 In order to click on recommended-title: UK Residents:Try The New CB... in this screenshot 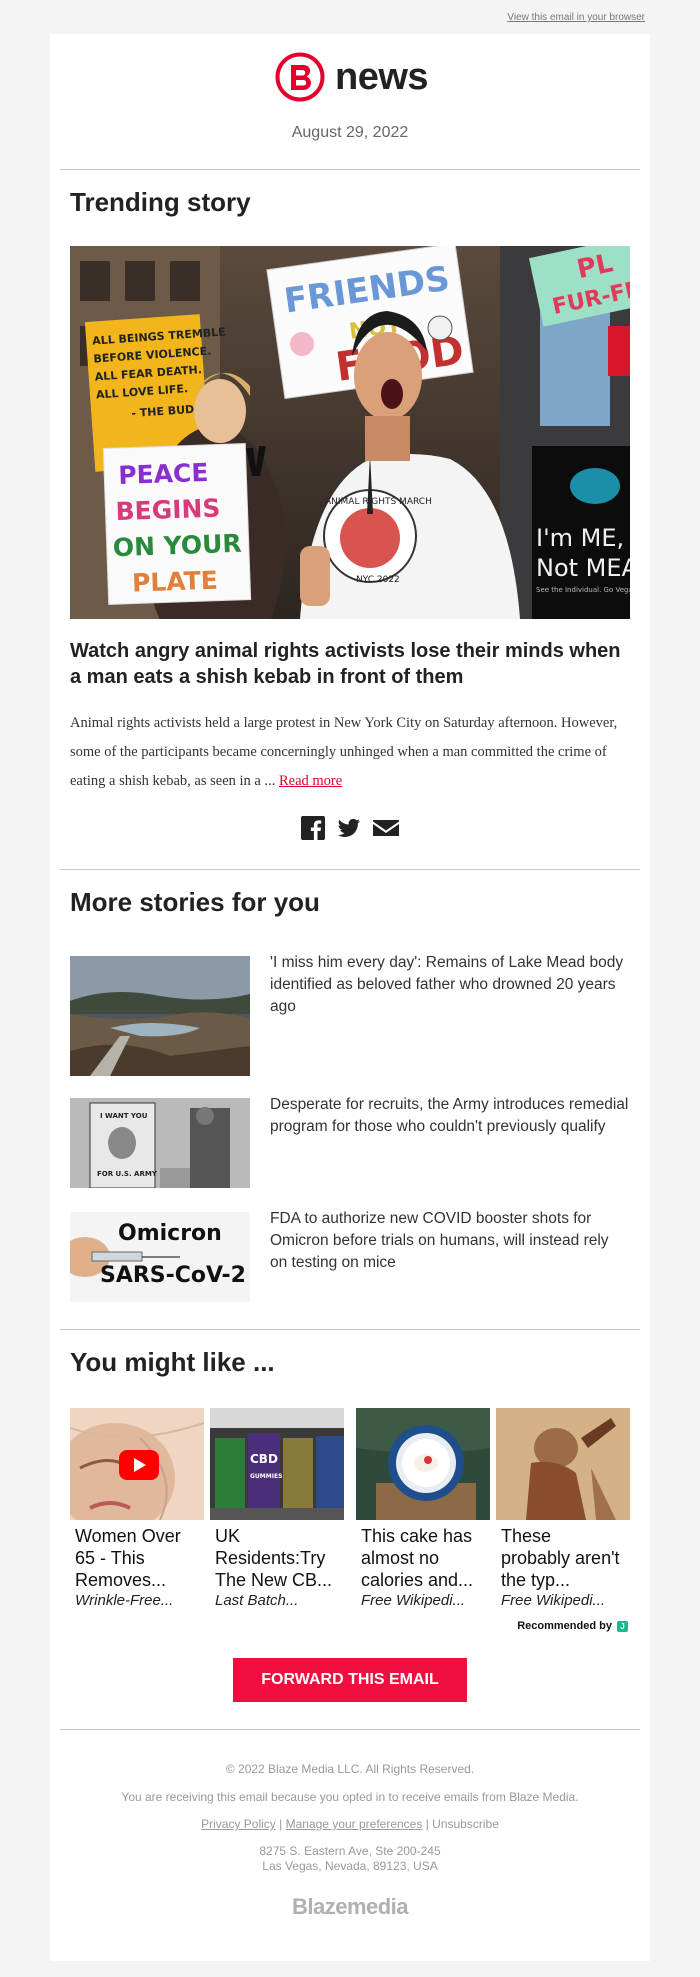, I will do `click(277, 1558)`.